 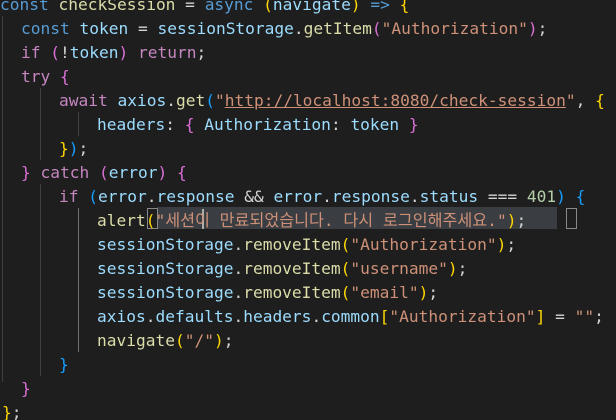 I want to click on code-line-7: });, so click(x=74, y=148).